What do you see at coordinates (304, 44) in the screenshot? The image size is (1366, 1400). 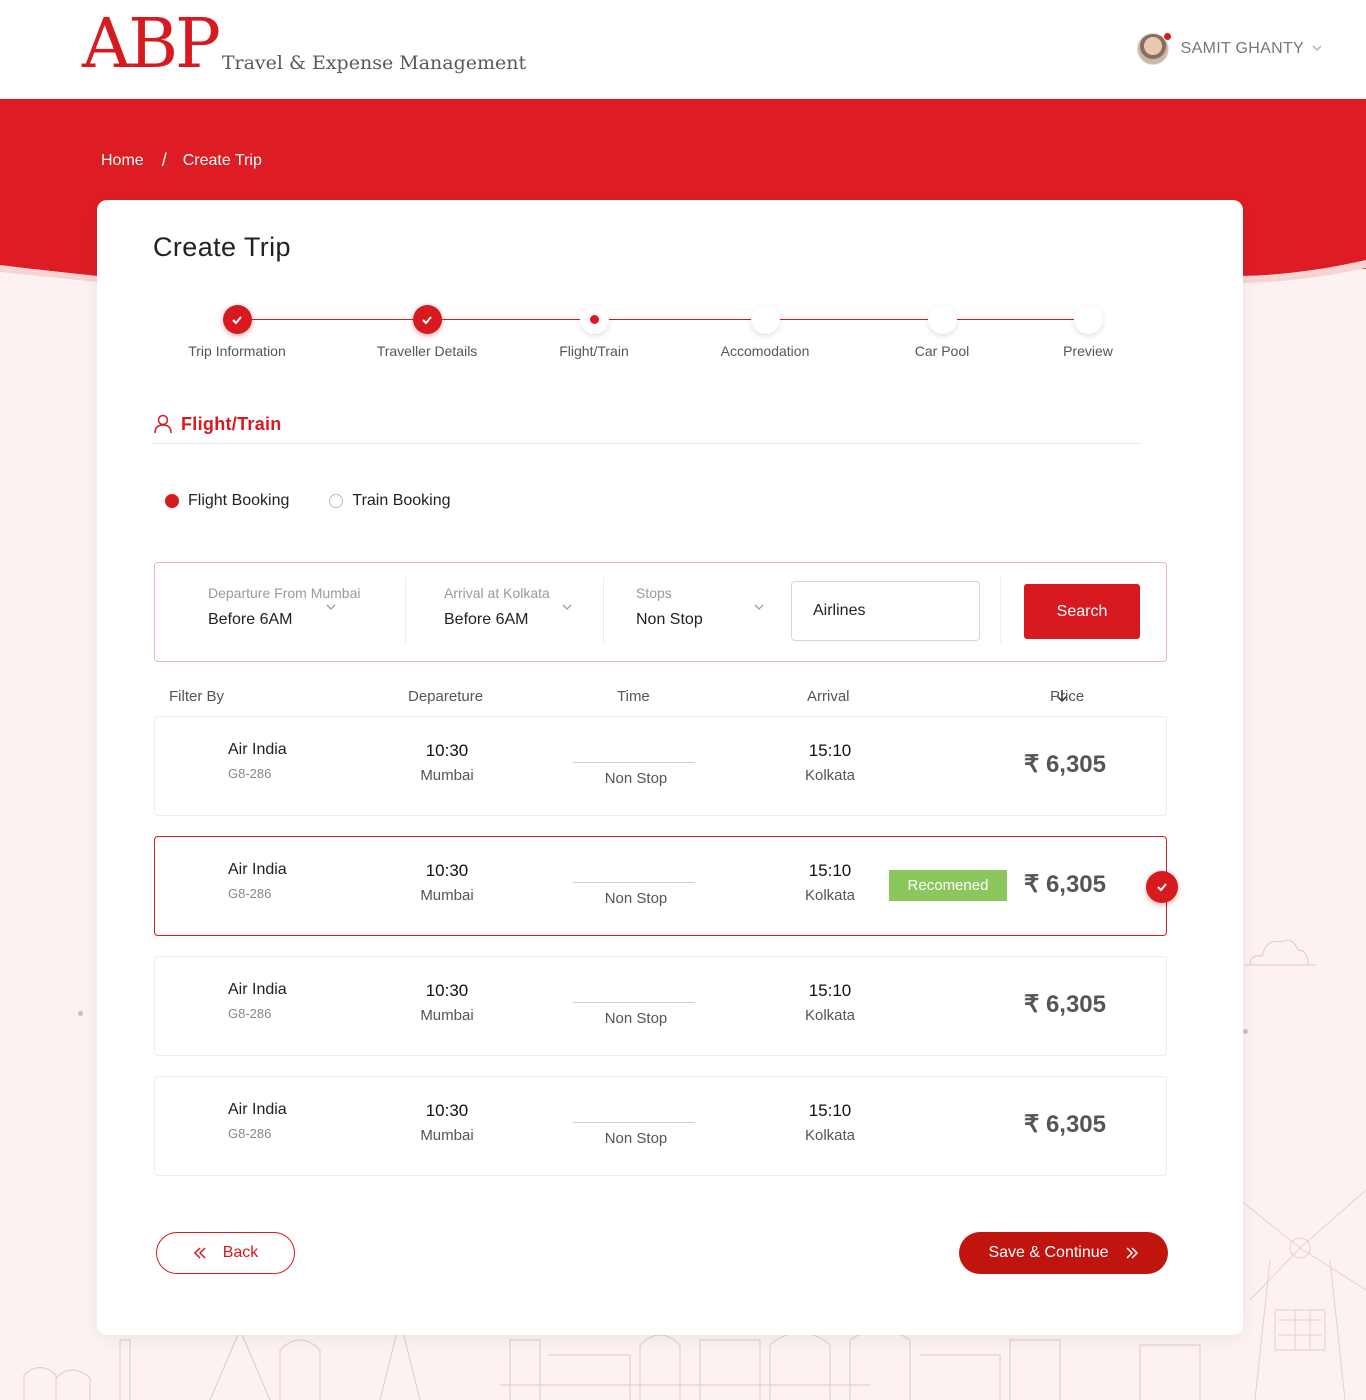 I see `logo: ABP Travel & Expense Management` at bounding box center [304, 44].